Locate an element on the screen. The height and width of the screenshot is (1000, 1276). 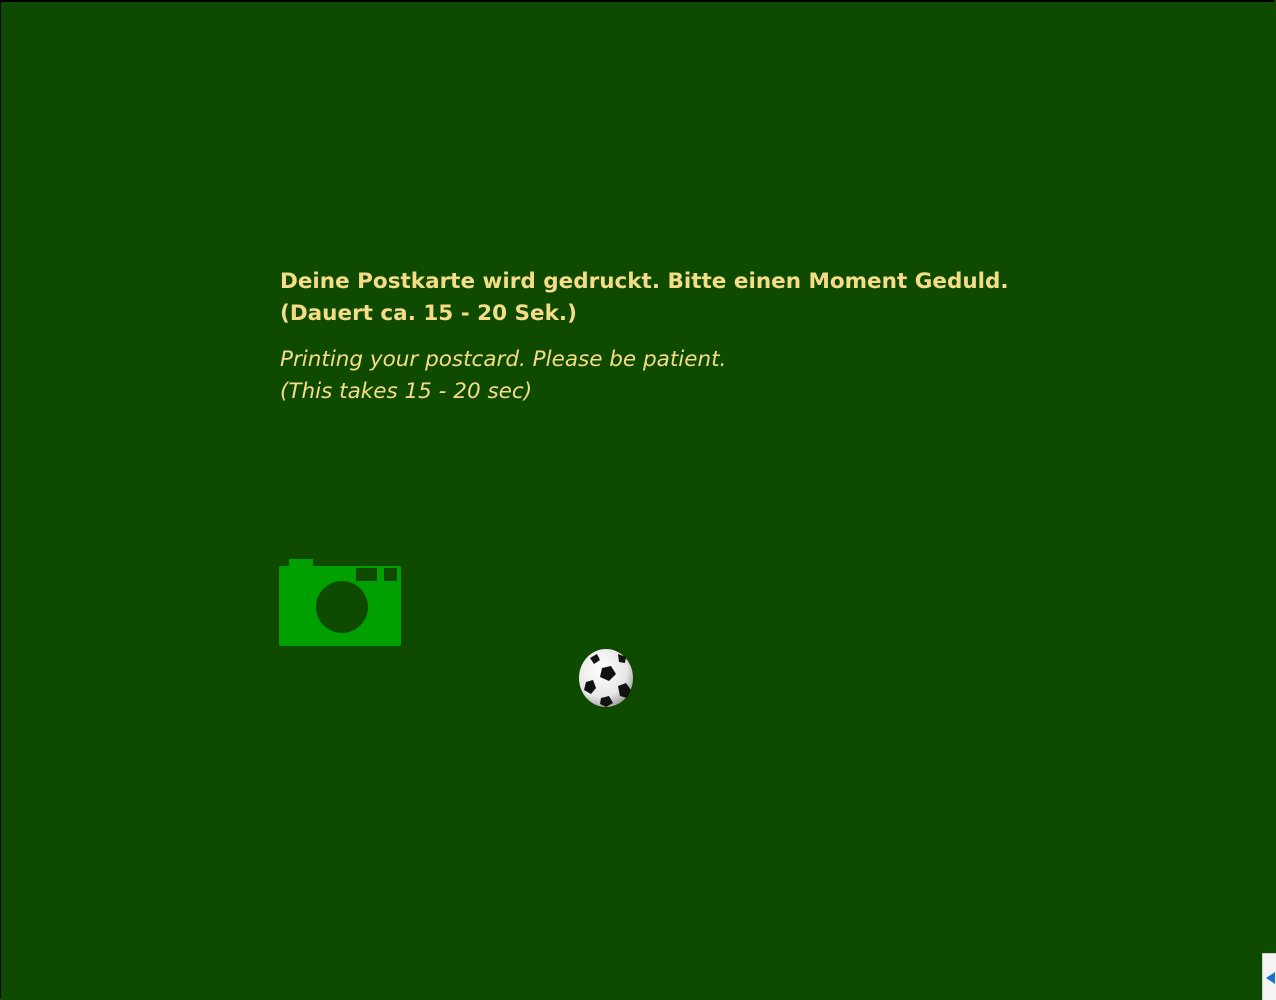
camera-flash is located at coordinates (390, 574).